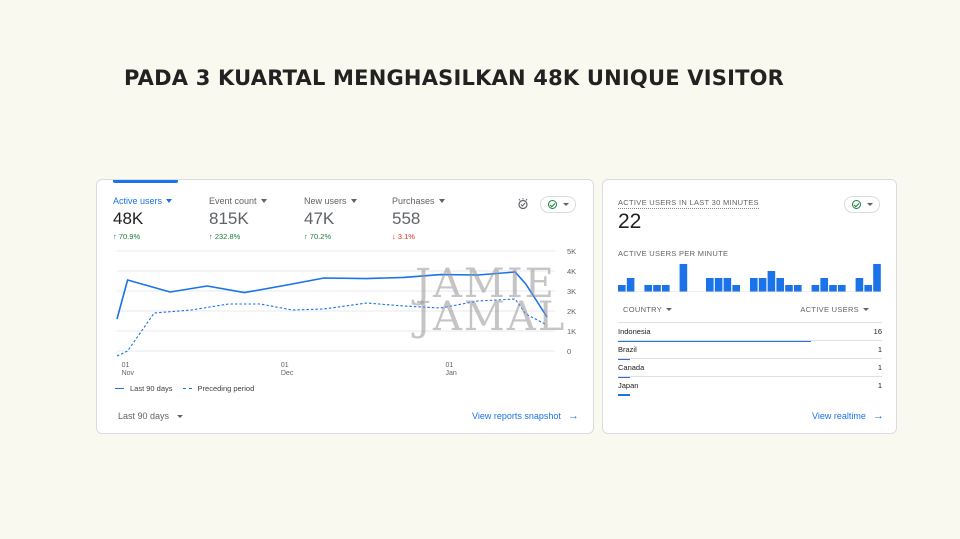 The height and width of the screenshot is (539, 960). What do you see at coordinates (229, 218) in the screenshot?
I see `metric-value: 815K` at bounding box center [229, 218].